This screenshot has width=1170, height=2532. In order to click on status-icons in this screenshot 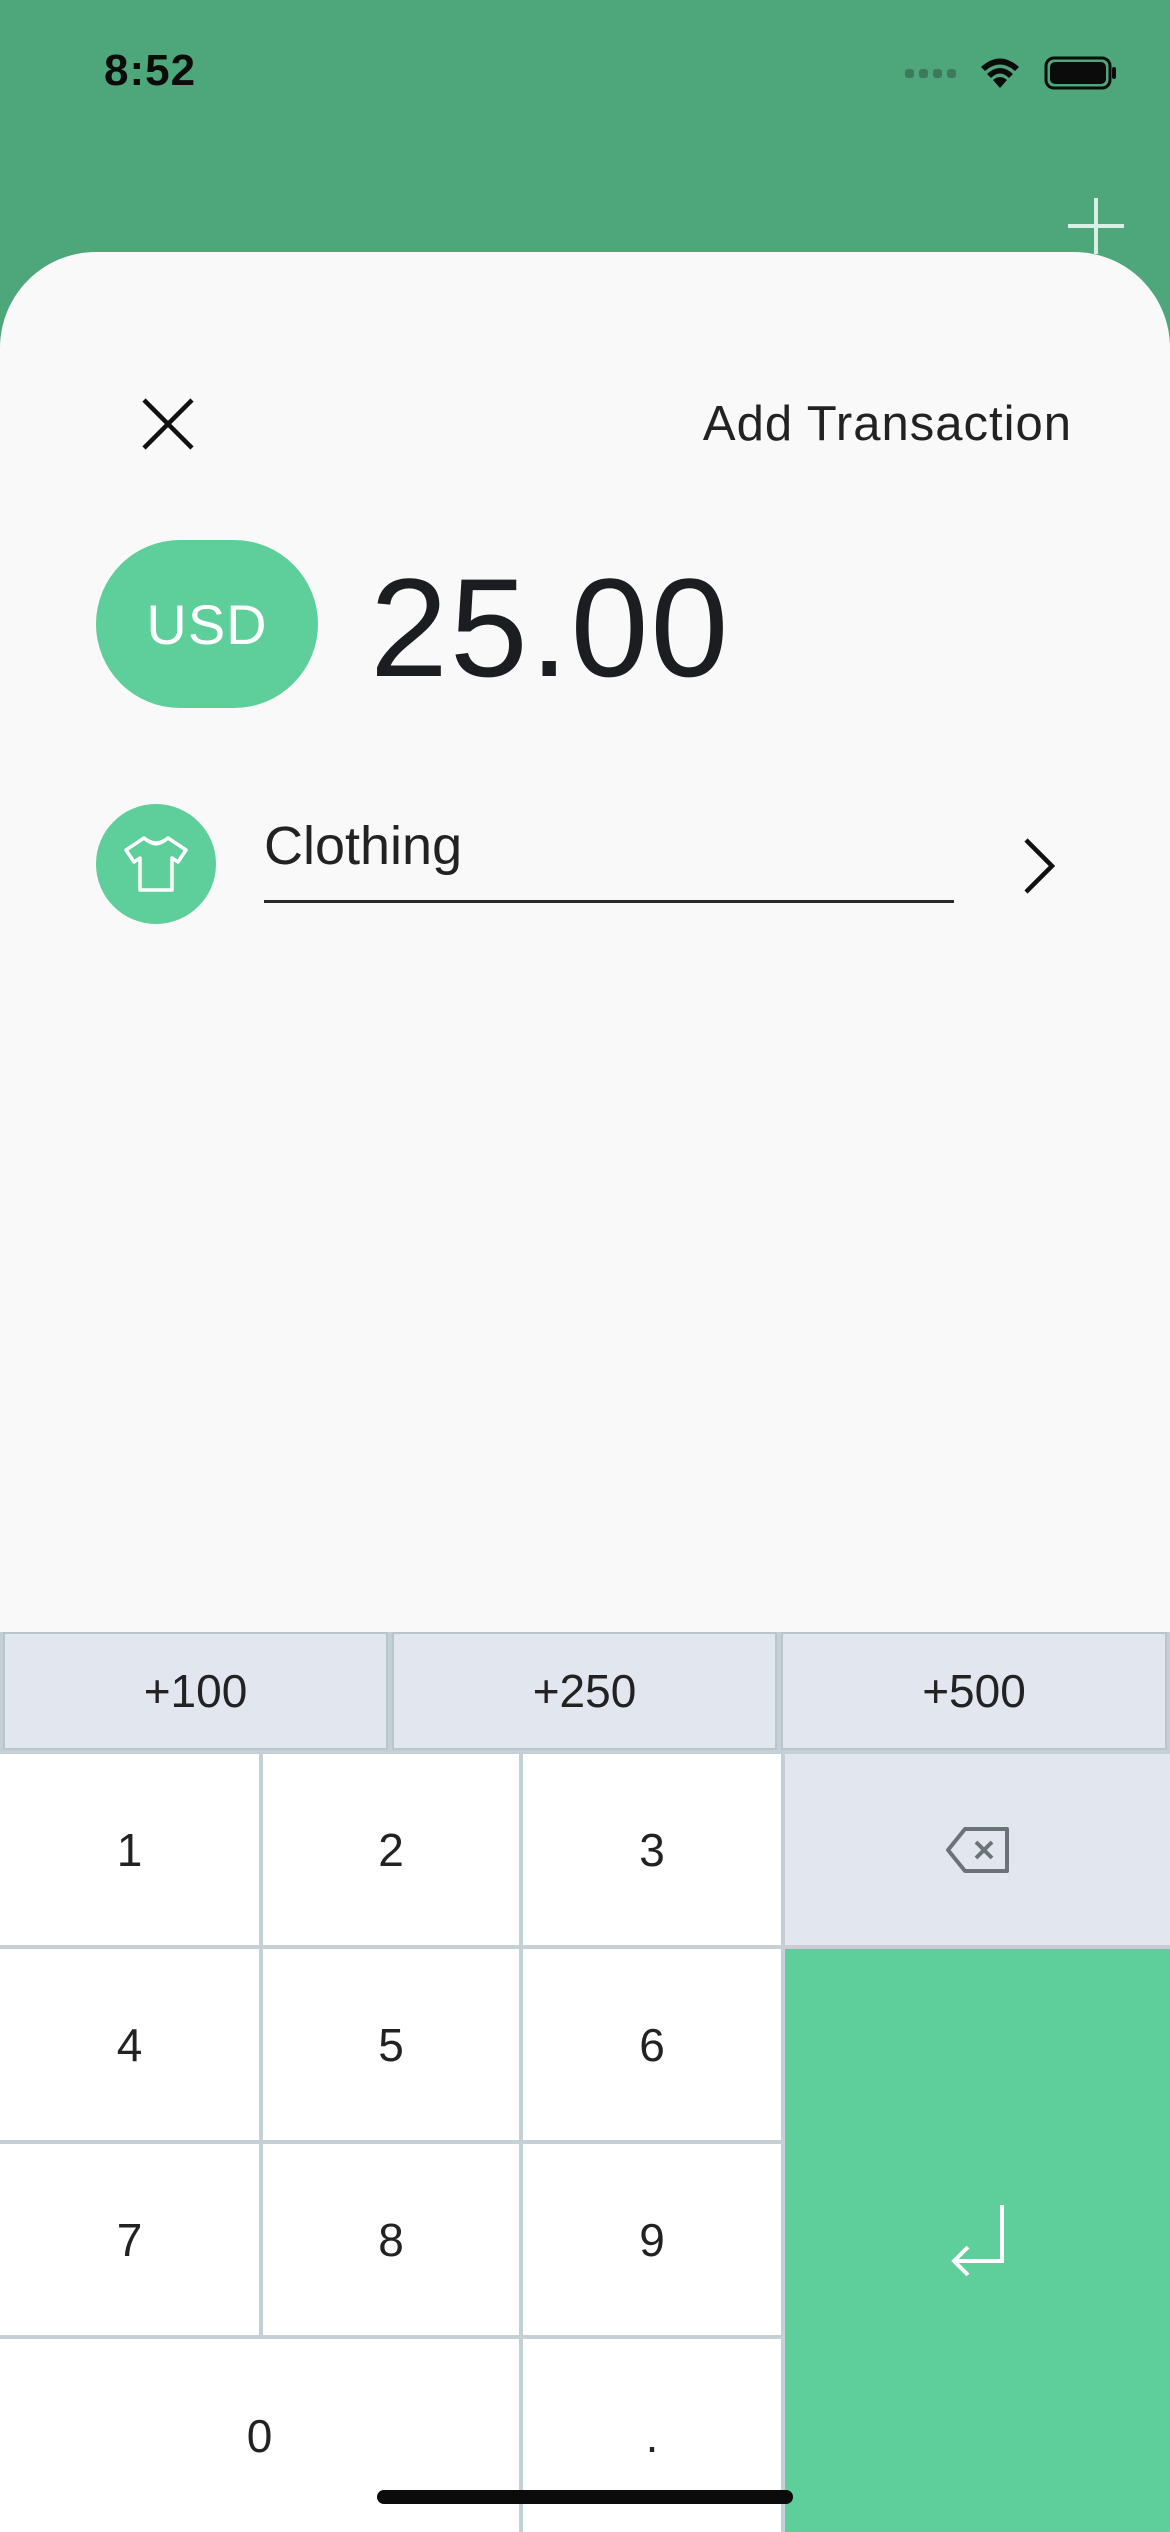, I will do `click(1011, 73)`.